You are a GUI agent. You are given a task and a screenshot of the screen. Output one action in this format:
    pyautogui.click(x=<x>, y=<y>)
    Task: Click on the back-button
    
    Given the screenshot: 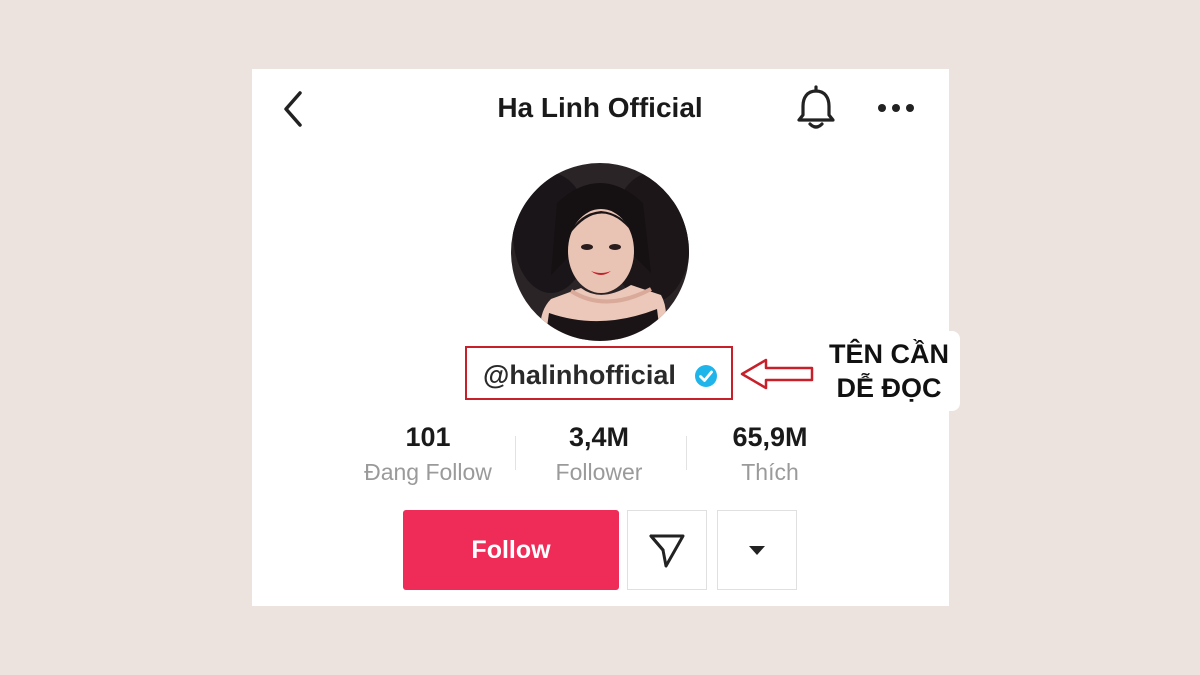 What is the action you would take?
    pyautogui.click(x=294, y=109)
    